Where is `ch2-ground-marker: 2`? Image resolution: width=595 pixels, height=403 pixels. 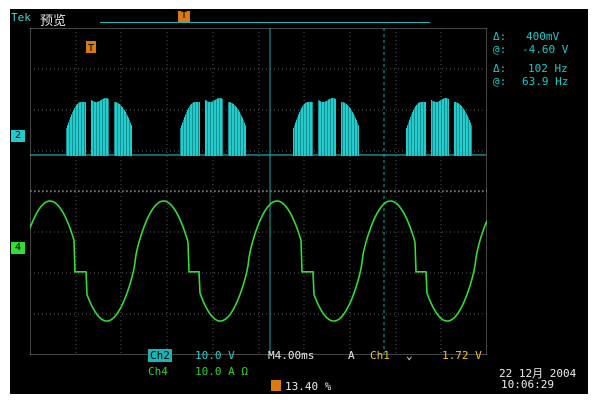 ch2-ground-marker: 2 is located at coordinates (18, 136).